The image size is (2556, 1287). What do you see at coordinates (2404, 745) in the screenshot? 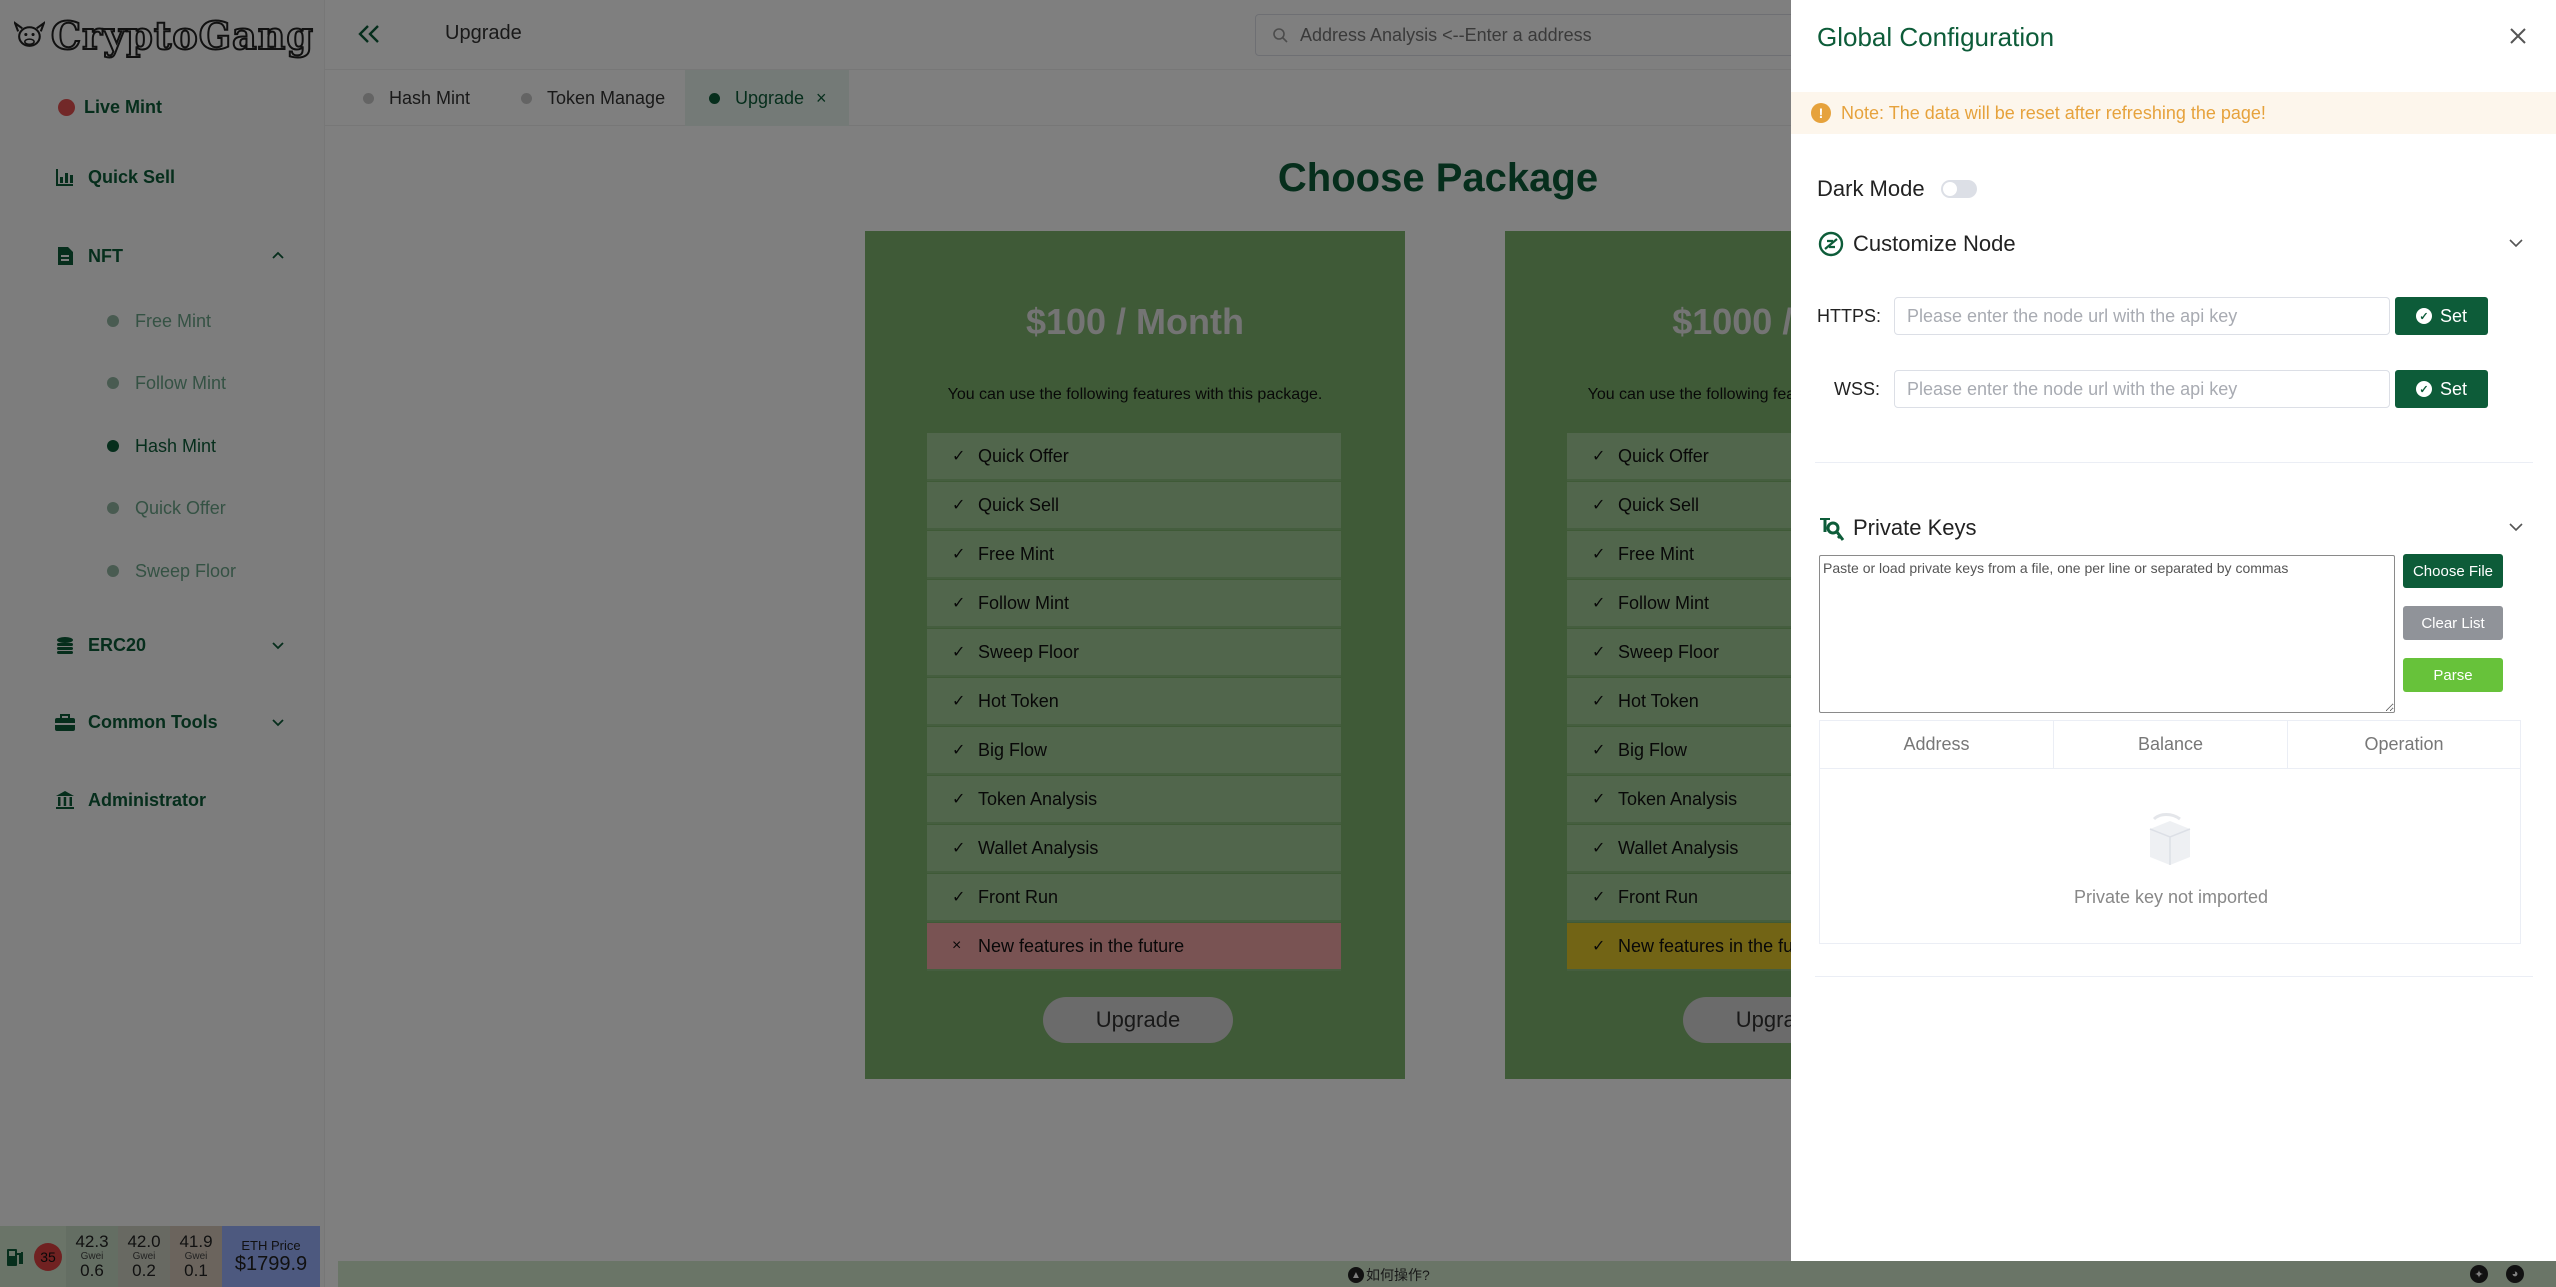
I see `column-header-operation: Operation` at bounding box center [2404, 745].